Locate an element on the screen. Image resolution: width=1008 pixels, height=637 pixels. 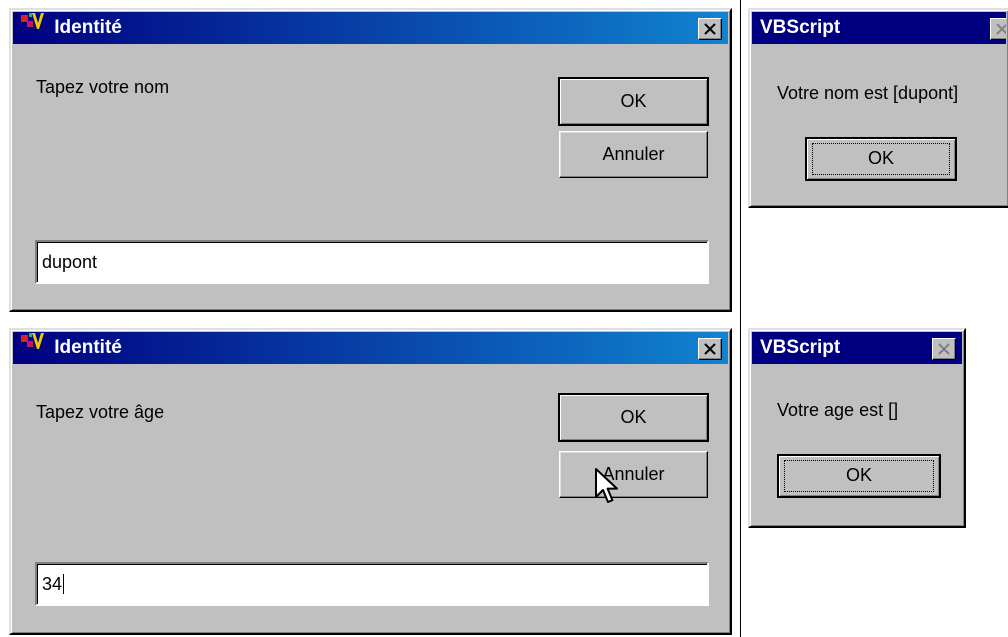
input-value: 34 is located at coordinates (52, 583).